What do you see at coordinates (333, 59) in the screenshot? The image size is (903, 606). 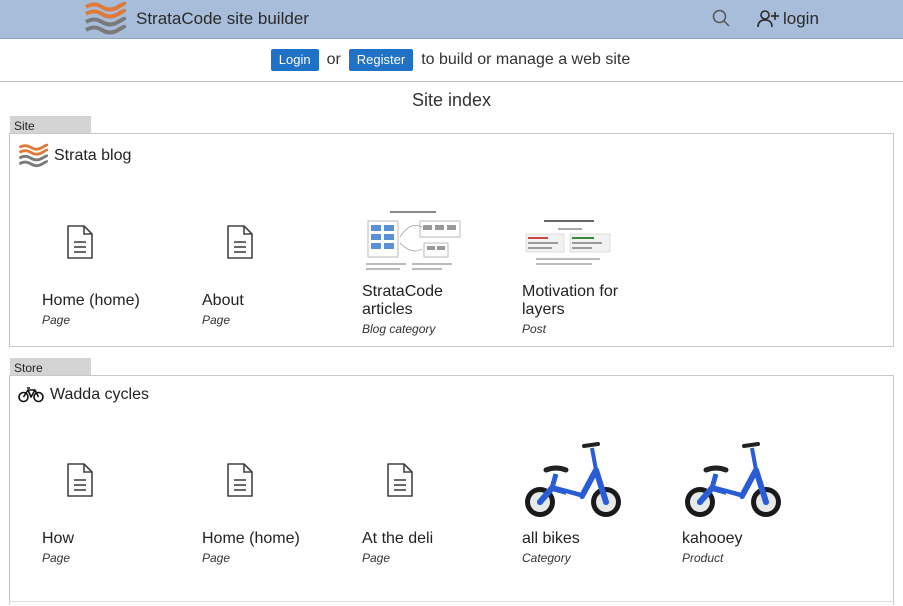 I see `or-text: or` at bounding box center [333, 59].